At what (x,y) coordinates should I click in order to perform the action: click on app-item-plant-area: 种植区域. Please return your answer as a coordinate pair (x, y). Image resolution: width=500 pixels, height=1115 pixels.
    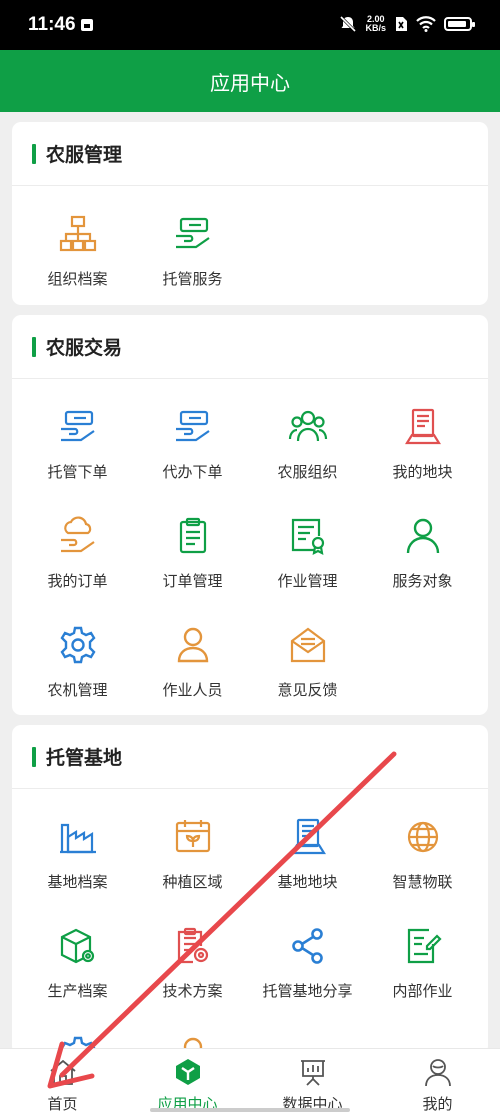
    Looking at the image, I should click on (192, 857).